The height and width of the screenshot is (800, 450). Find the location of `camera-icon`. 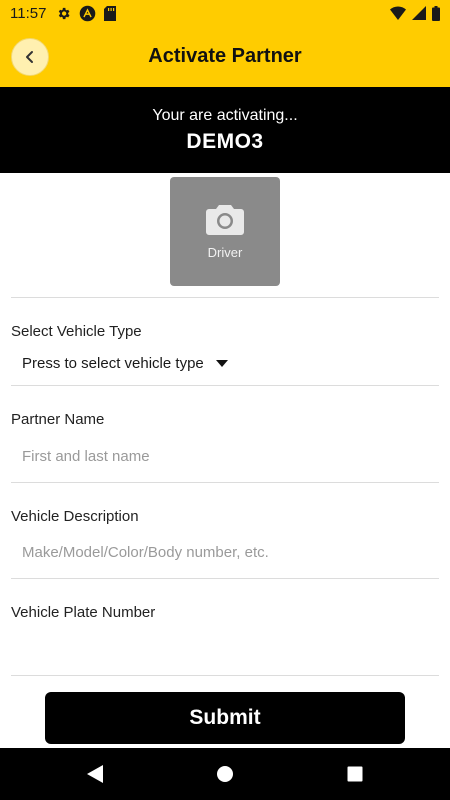

camera-icon is located at coordinates (225, 219).